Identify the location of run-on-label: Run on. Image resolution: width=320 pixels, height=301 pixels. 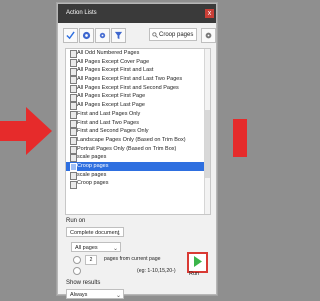
(76, 221).